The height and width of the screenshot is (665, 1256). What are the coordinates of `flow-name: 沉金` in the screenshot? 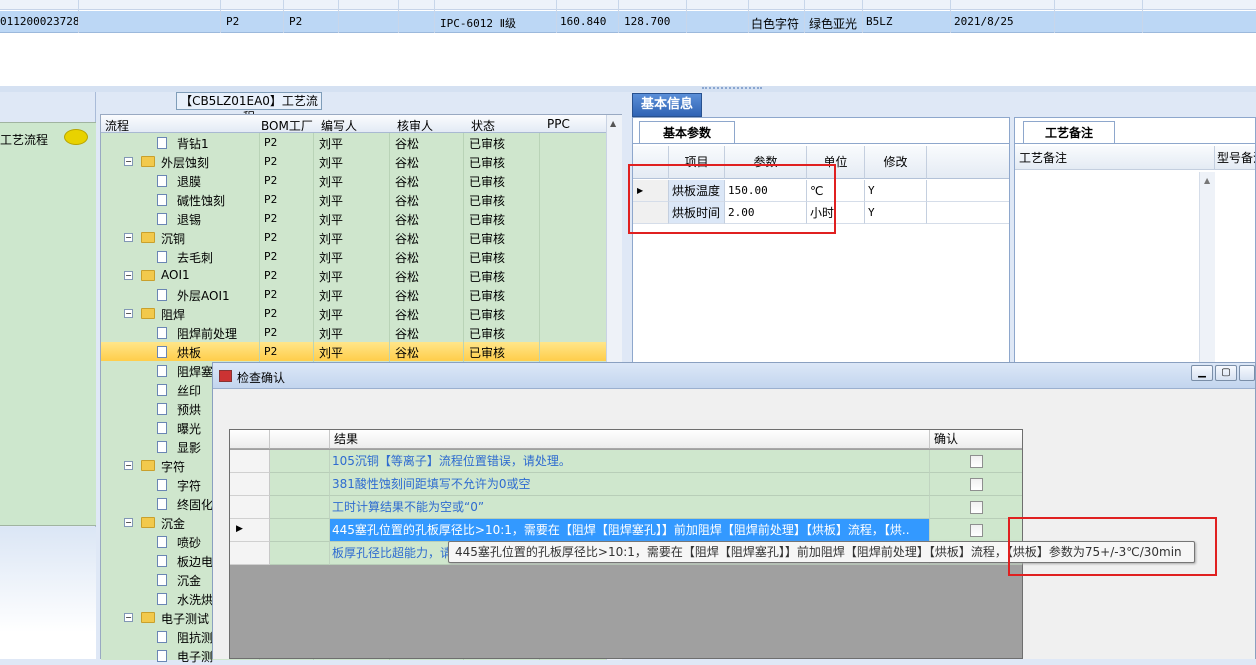 It's located at (173, 524).